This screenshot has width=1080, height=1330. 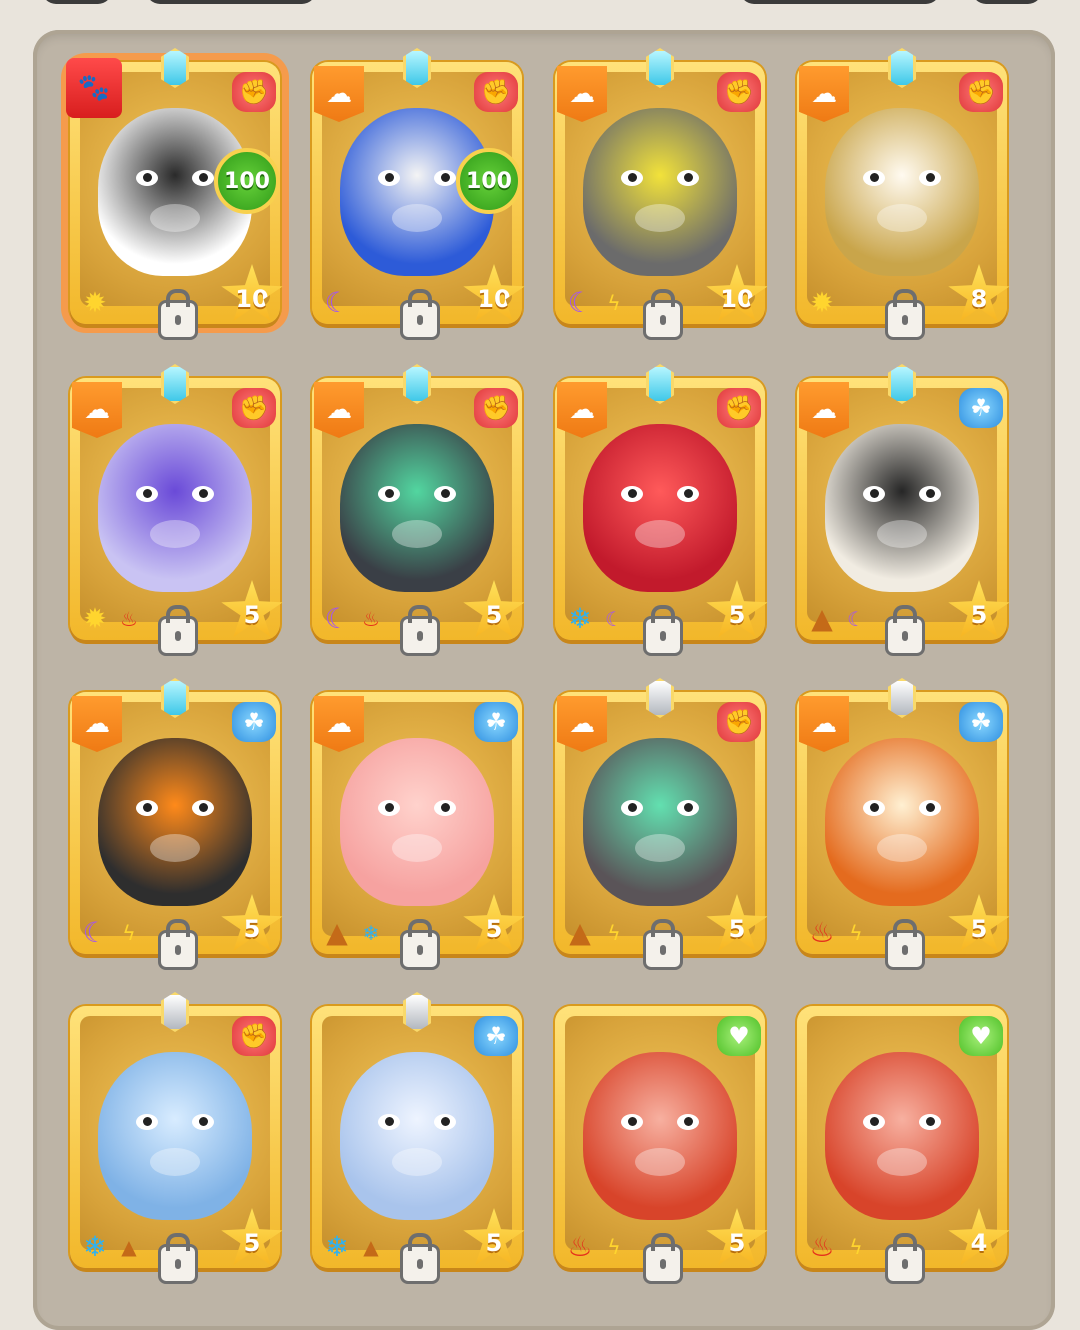 I want to click on trait-icons: ☾ ϟ, so click(x=594, y=303).